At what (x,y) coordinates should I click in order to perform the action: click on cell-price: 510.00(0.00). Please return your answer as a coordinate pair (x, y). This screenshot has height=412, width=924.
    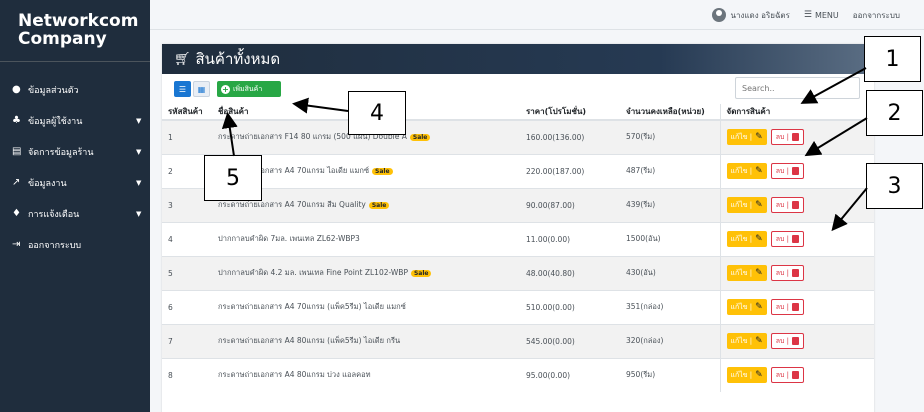
    Looking at the image, I should click on (570, 306).